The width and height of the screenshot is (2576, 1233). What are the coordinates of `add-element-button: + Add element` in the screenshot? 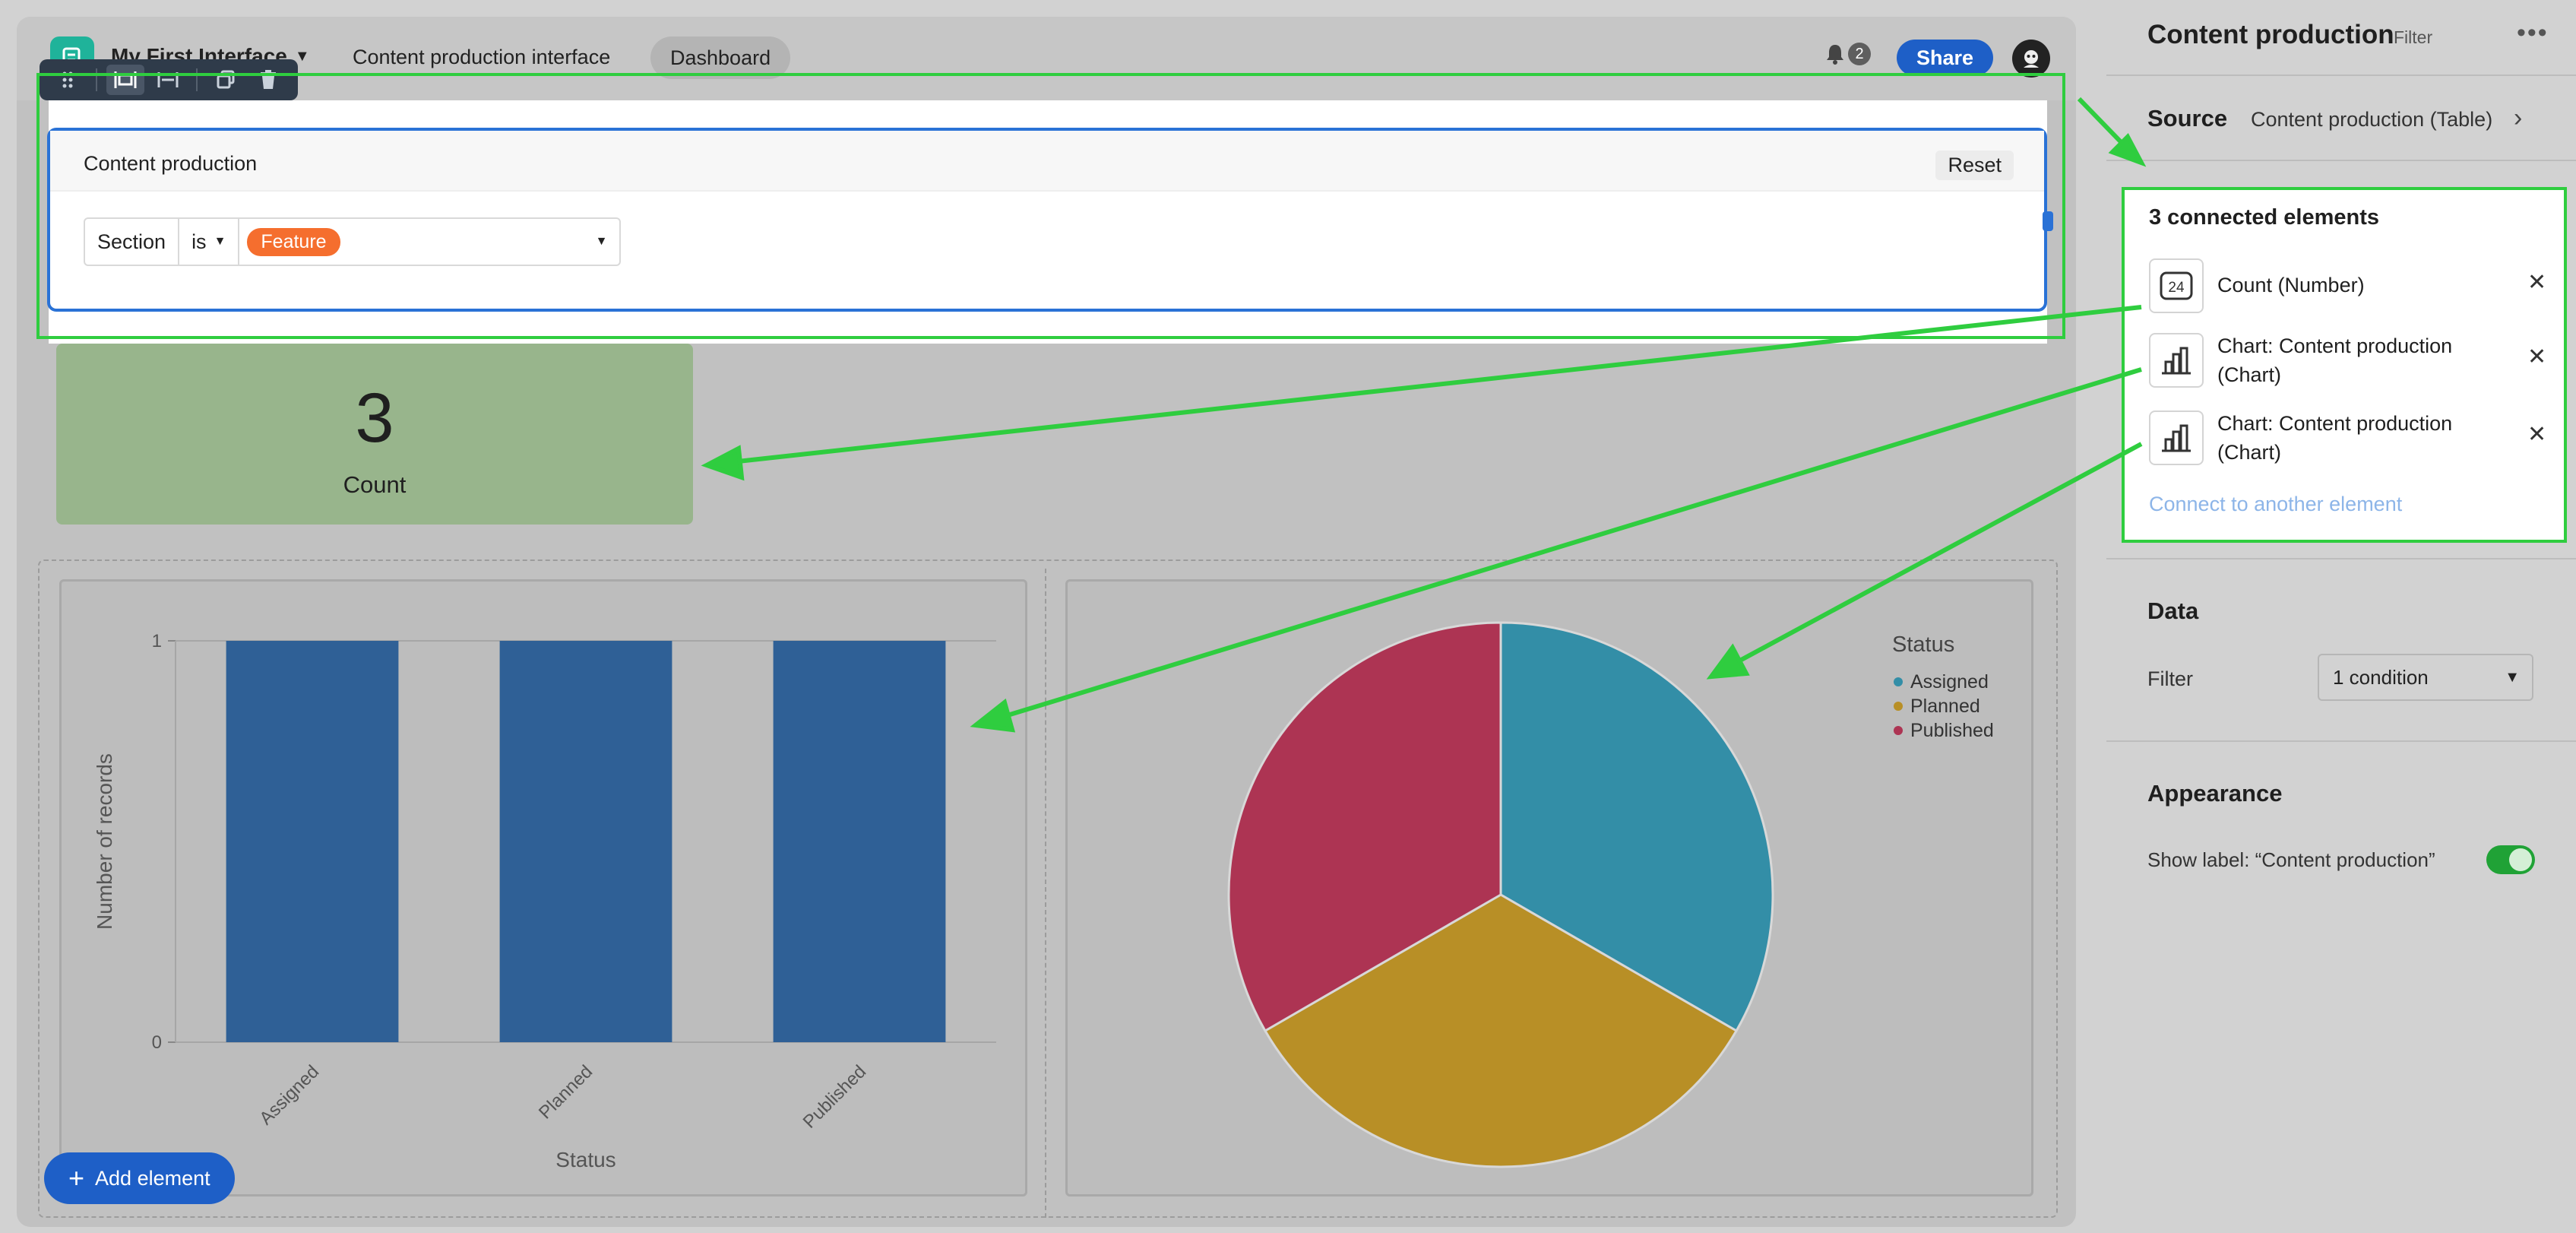 It's located at (139, 1178).